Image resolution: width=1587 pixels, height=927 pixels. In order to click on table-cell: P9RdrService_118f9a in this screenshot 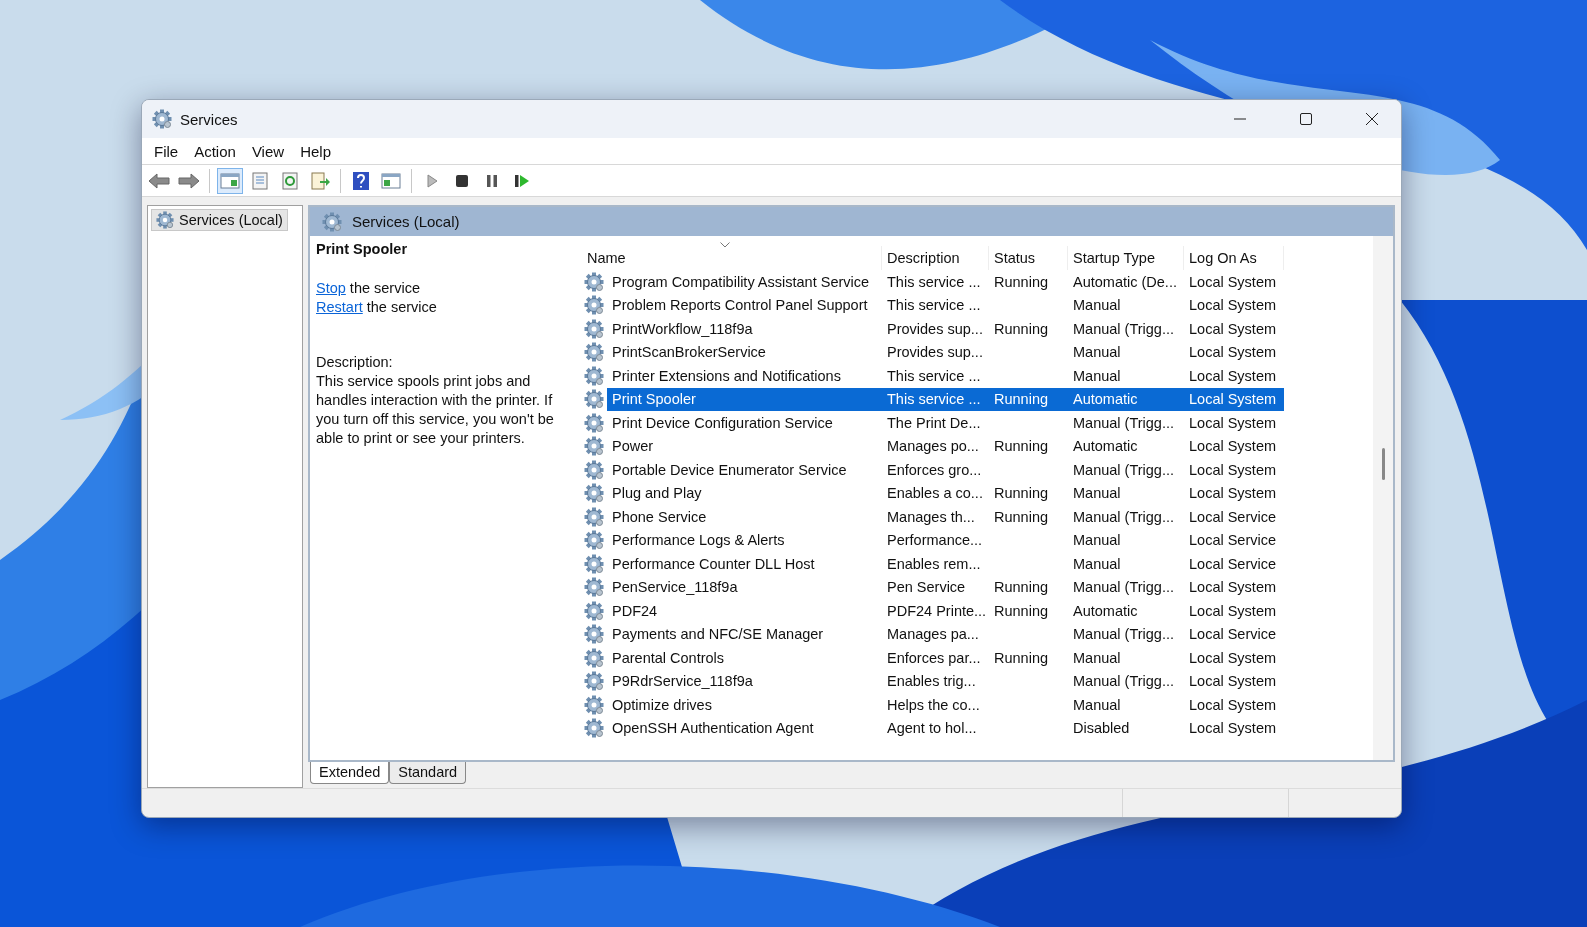, I will do `click(744, 681)`.